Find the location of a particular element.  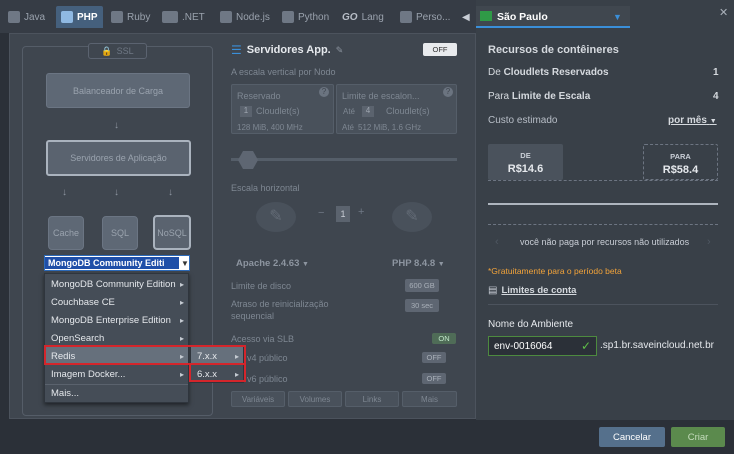

more-button: Mais is located at coordinates (429, 399).